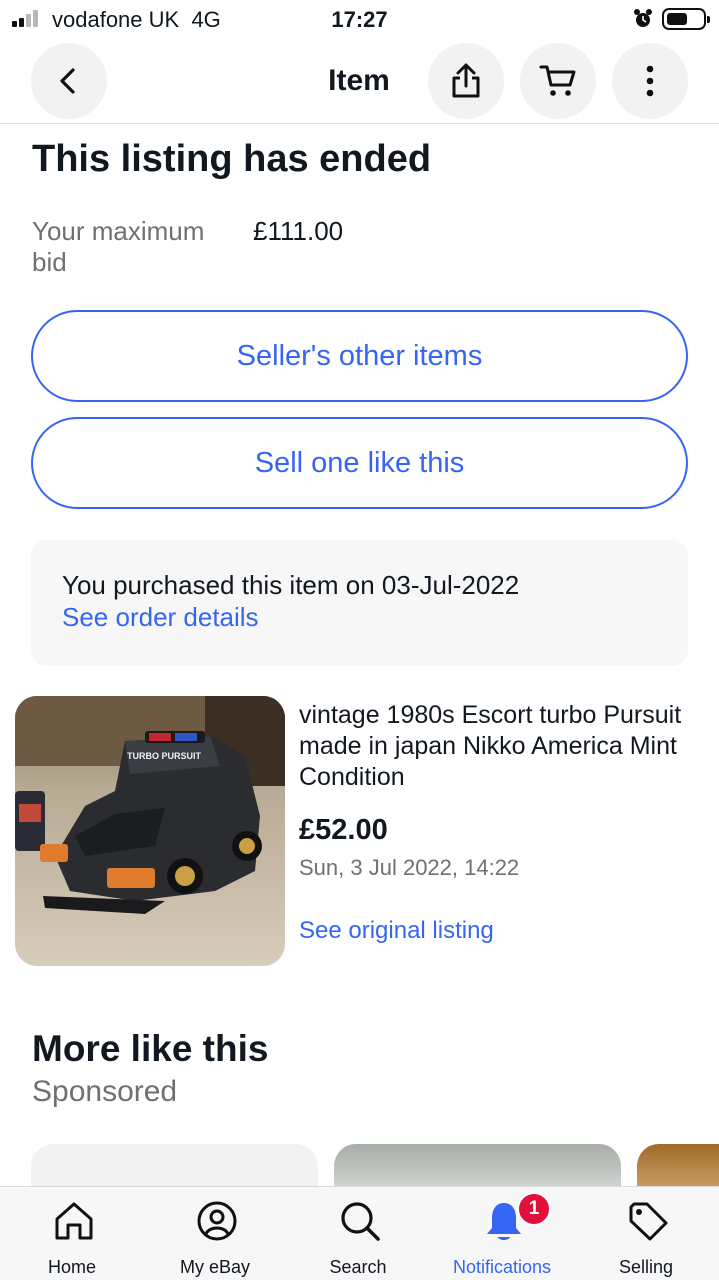  What do you see at coordinates (686, 19) in the screenshot?
I see `battery-icon` at bounding box center [686, 19].